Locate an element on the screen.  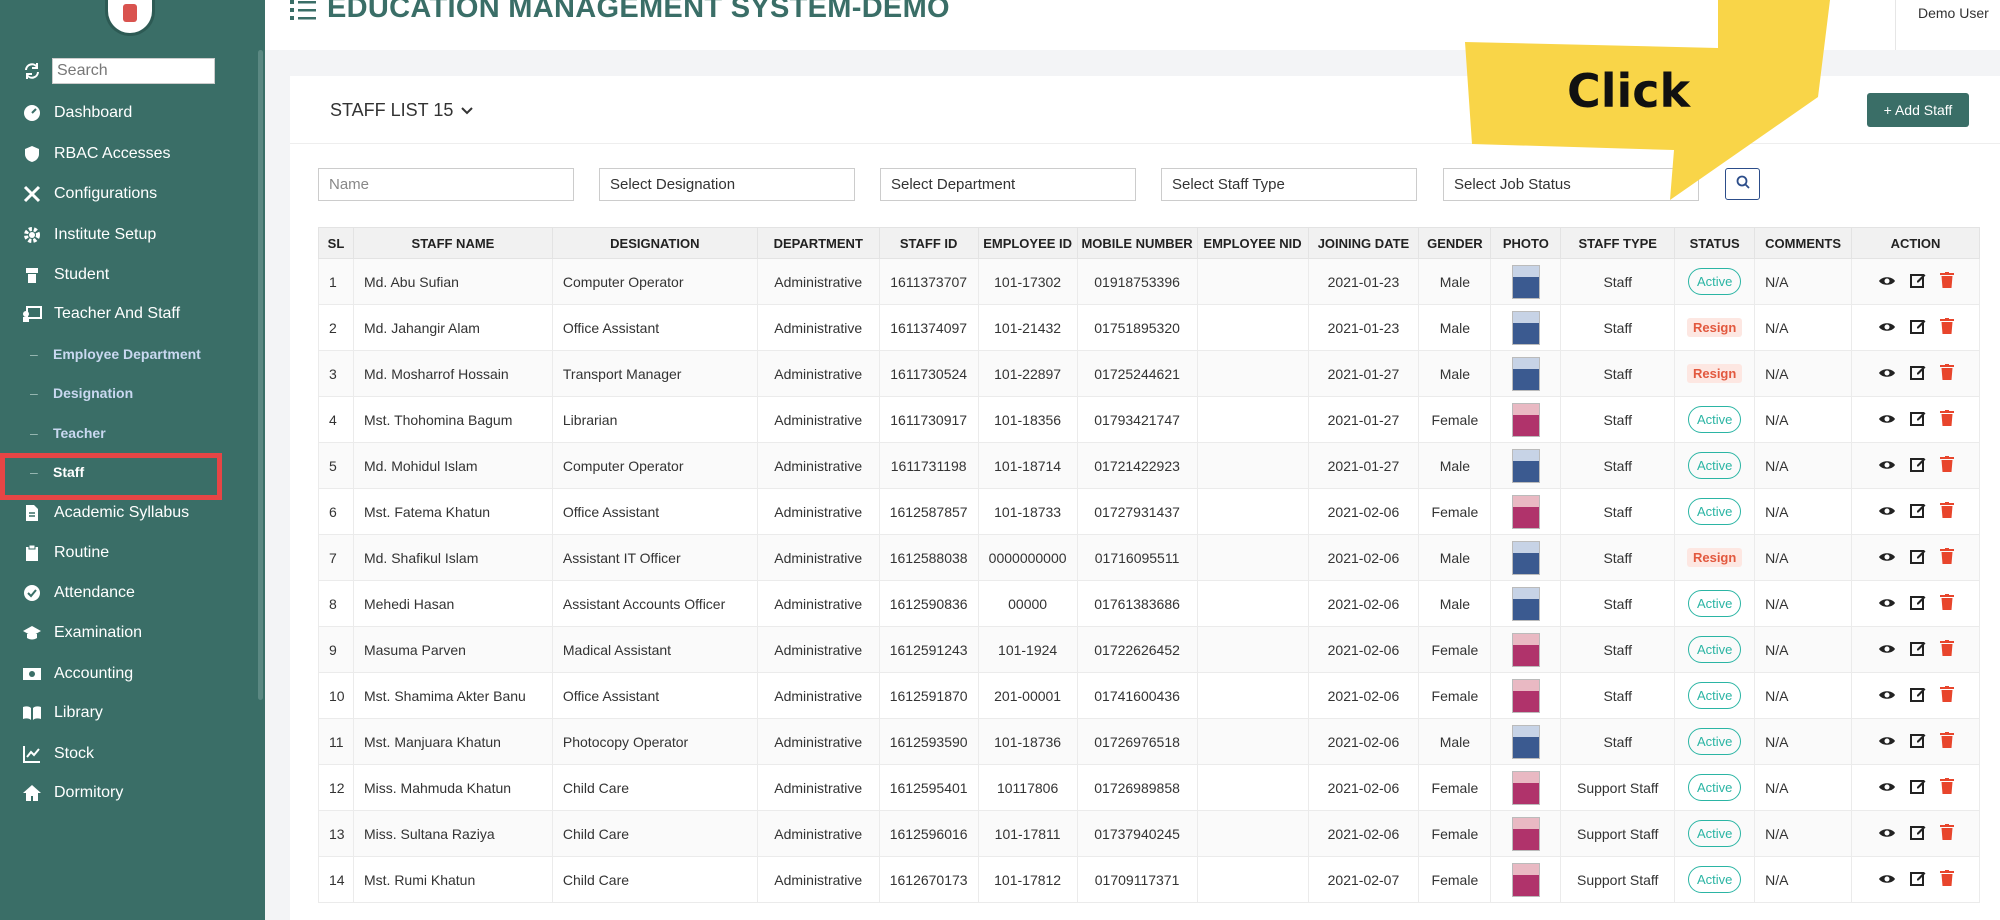
money-icon is located at coordinates (32, 674).